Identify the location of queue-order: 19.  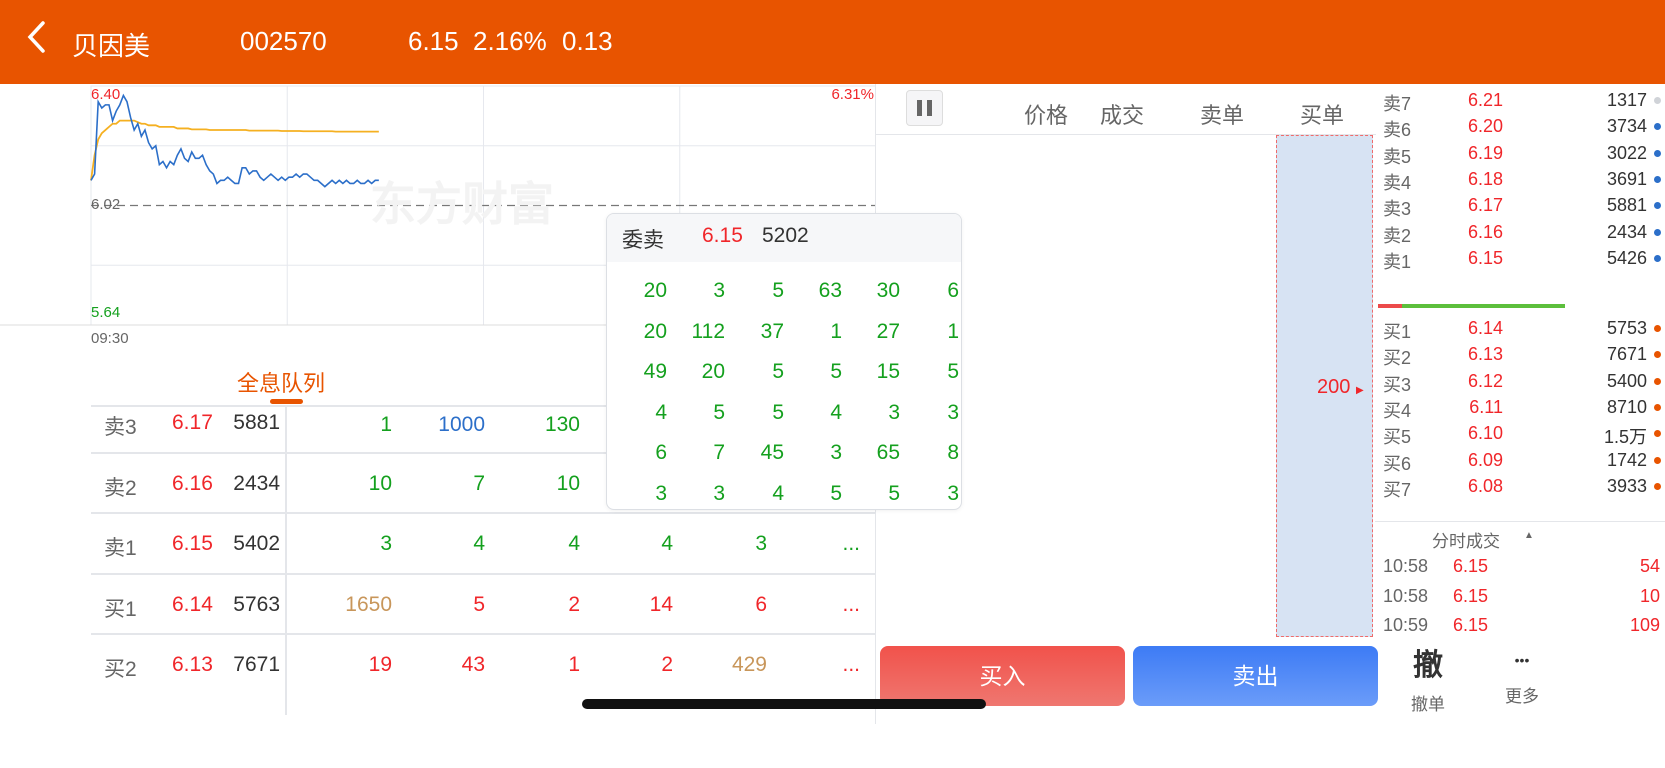
(380, 665).